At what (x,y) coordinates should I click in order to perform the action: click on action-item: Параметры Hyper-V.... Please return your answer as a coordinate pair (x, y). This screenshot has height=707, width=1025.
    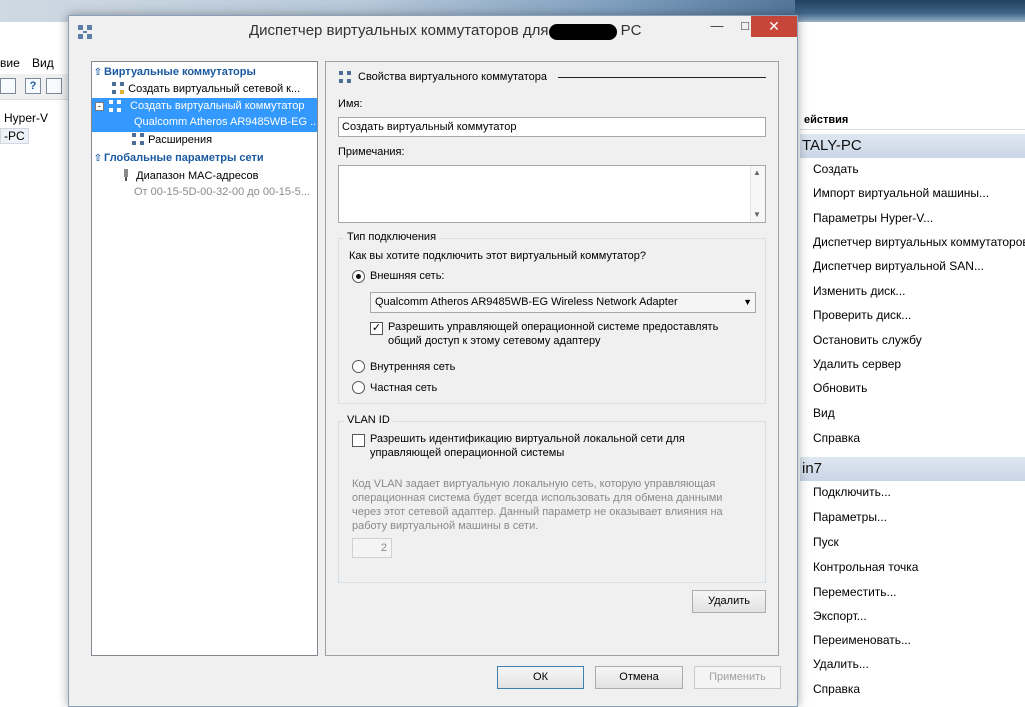
    Looking at the image, I should click on (873, 218).